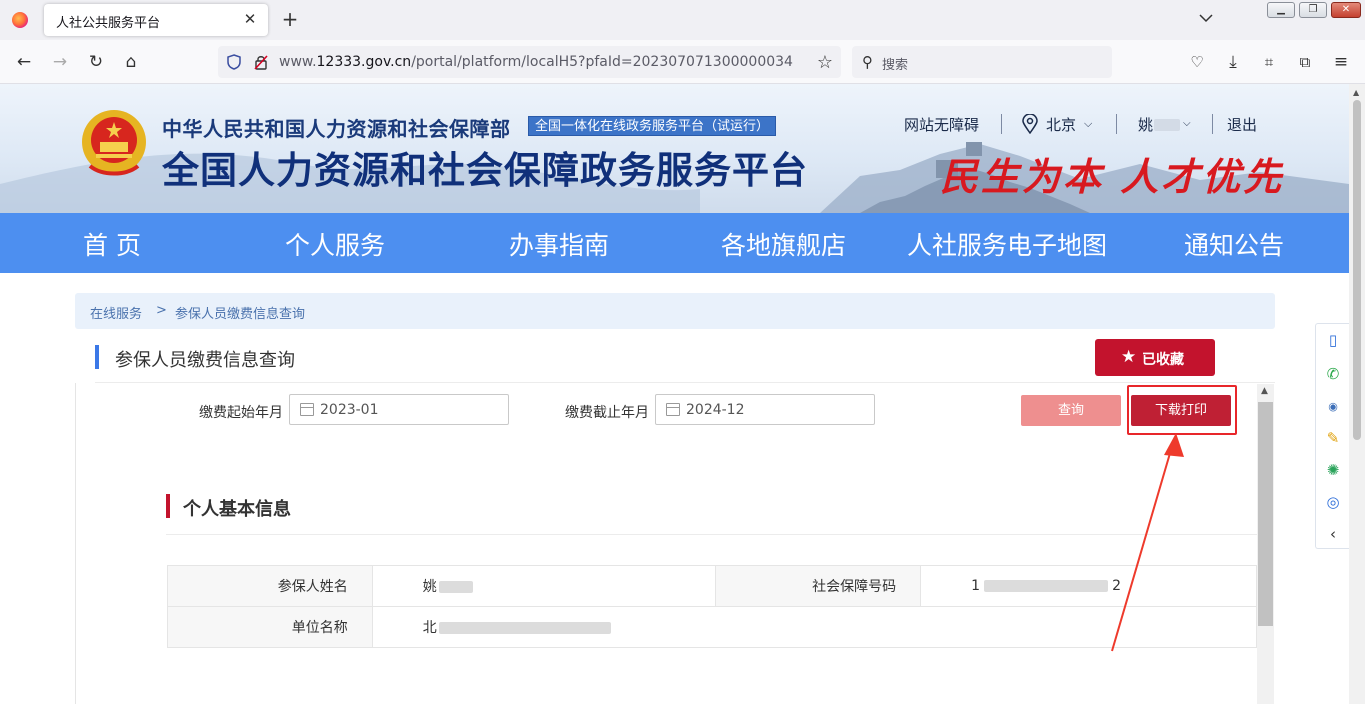 This screenshot has width=1365, height=704. I want to click on restore-window-button: ❐, so click(1313, 10).